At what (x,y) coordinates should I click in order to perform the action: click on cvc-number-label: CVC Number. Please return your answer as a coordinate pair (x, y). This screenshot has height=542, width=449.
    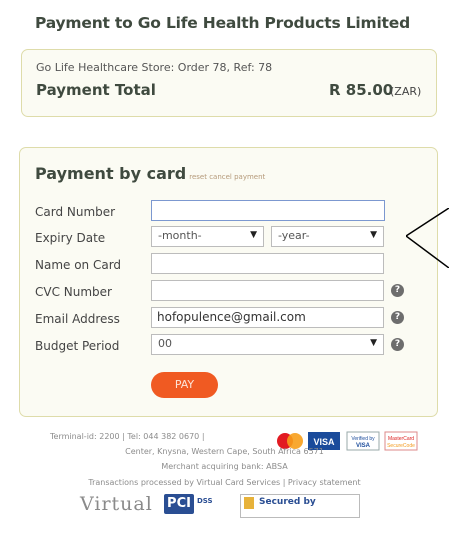
    Looking at the image, I should click on (73, 292).